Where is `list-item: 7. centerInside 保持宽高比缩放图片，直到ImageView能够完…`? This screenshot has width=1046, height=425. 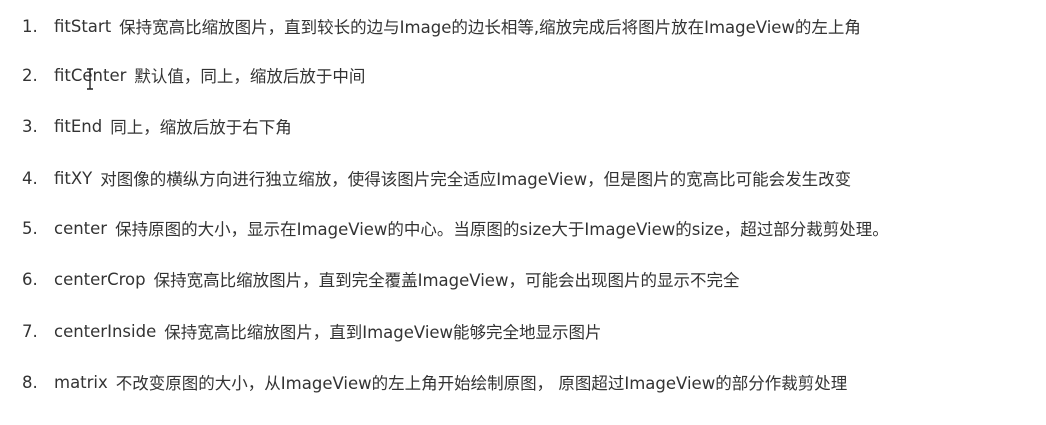
list-item: 7. centerInside 保持宽高比缩放图片，直到ImageView能够完… is located at coordinates (312, 331).